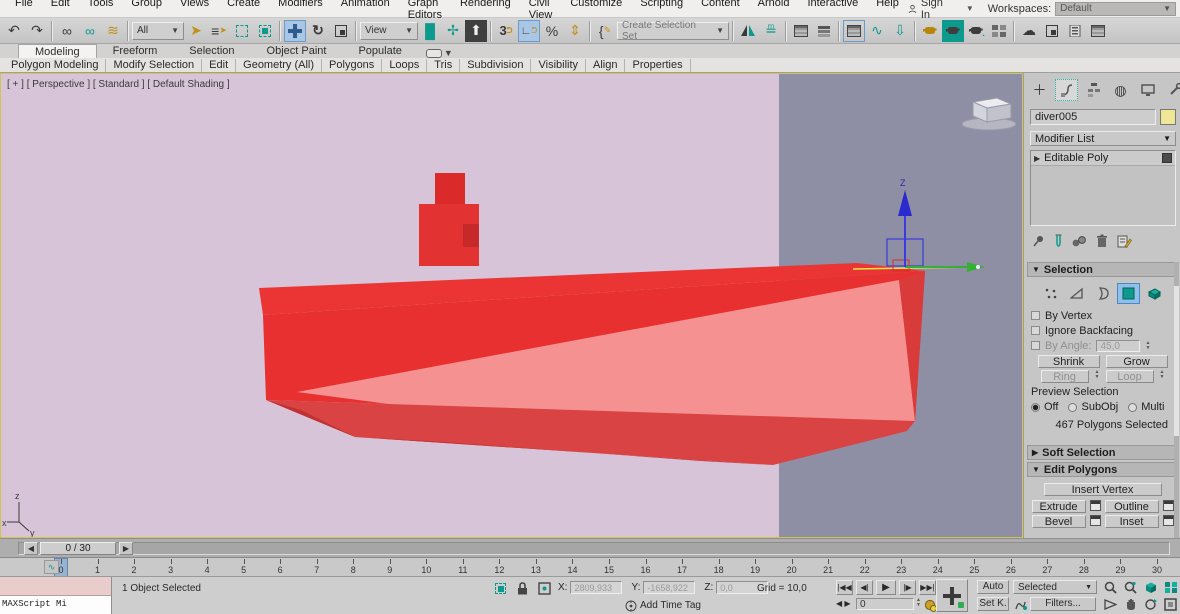 Image resolution: width=1180 pixels, height=614 pixels. I want to click on auto-key-button: Auto, so click(993, 587).